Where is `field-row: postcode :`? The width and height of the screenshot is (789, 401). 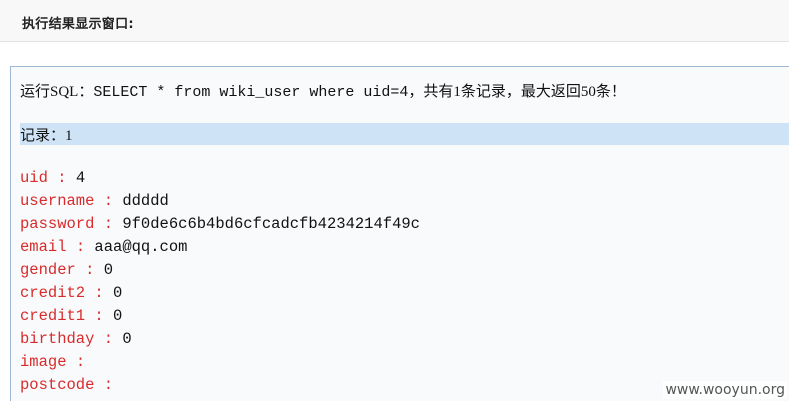
field-row: postcode : is located at coordinates (220, 385).